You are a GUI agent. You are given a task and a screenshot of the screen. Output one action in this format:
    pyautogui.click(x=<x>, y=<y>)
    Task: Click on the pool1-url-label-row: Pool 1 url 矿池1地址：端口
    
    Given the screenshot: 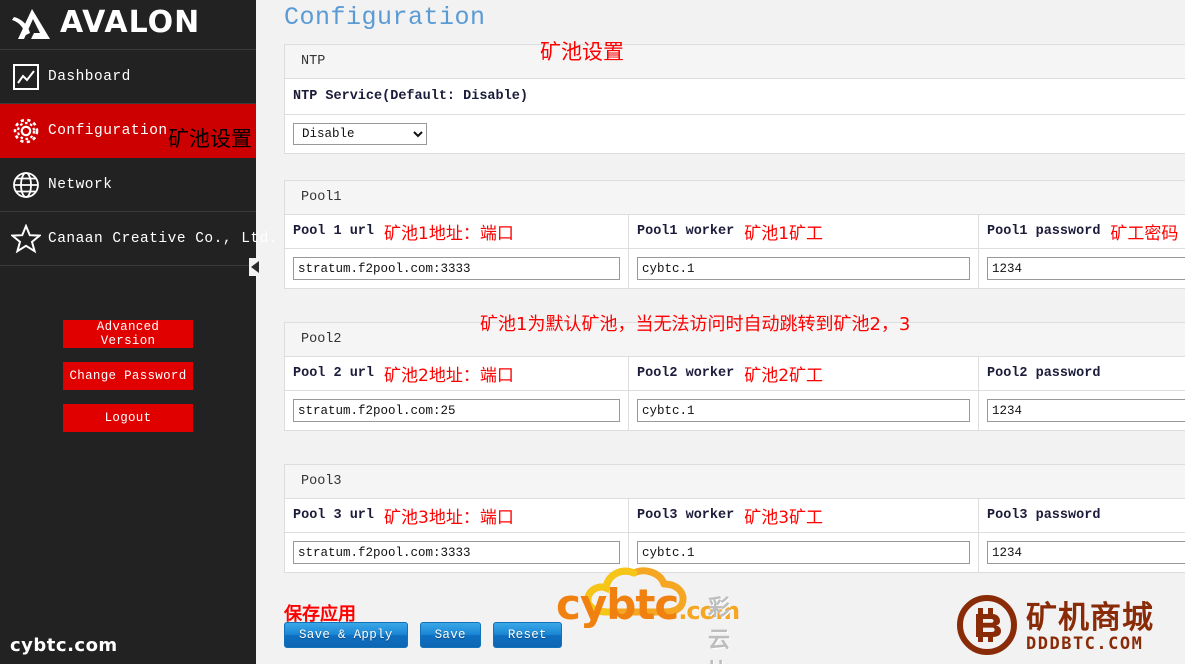 What is the action you would take?
    pyautogui.click(x=456, y=232)
    